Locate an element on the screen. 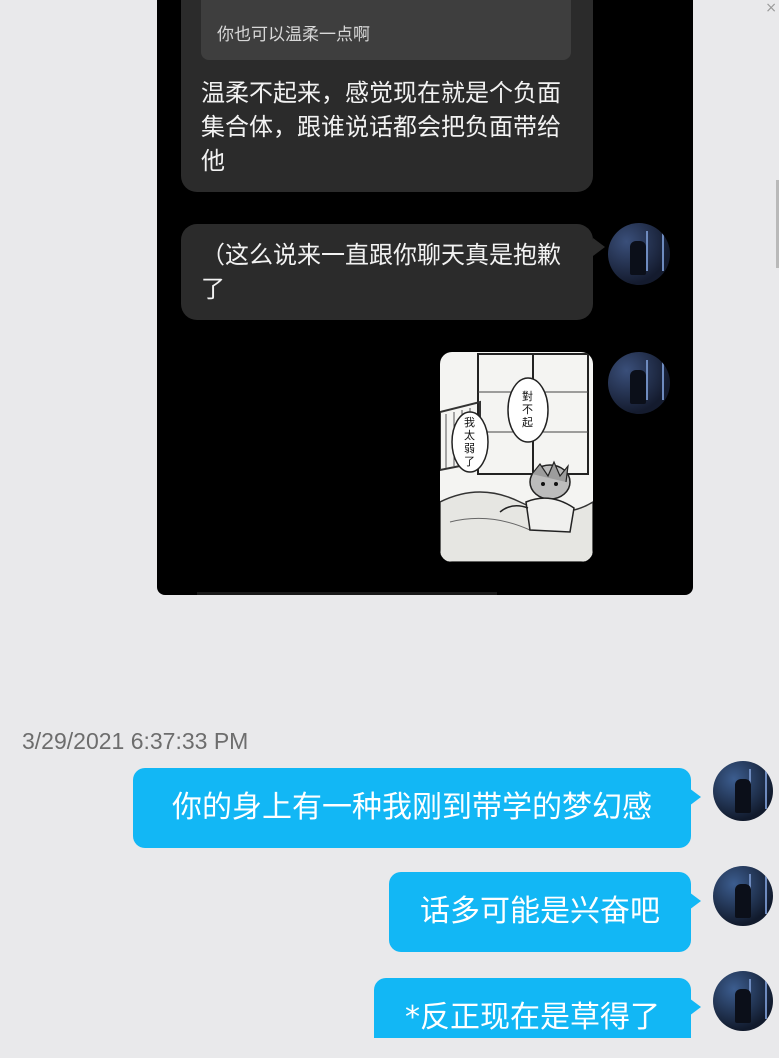 This screenshot has width=779, height=1058. dark-message-text: 温柔不起来，感觉现在就是个负面集合体，跟谁说话都会把负面带给他 is located at coordinates (381, 127).